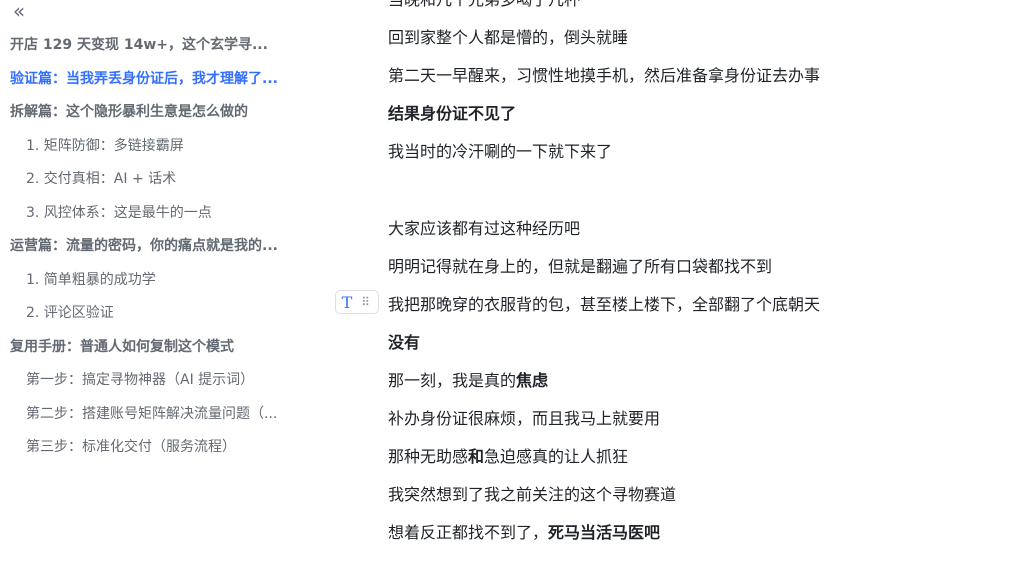  What do you see at coordinates (147, 152) in the screenshot?
I see `toc-item: 1. 矩阵防御：多链接霸屏` at bounding box center [147, 152].